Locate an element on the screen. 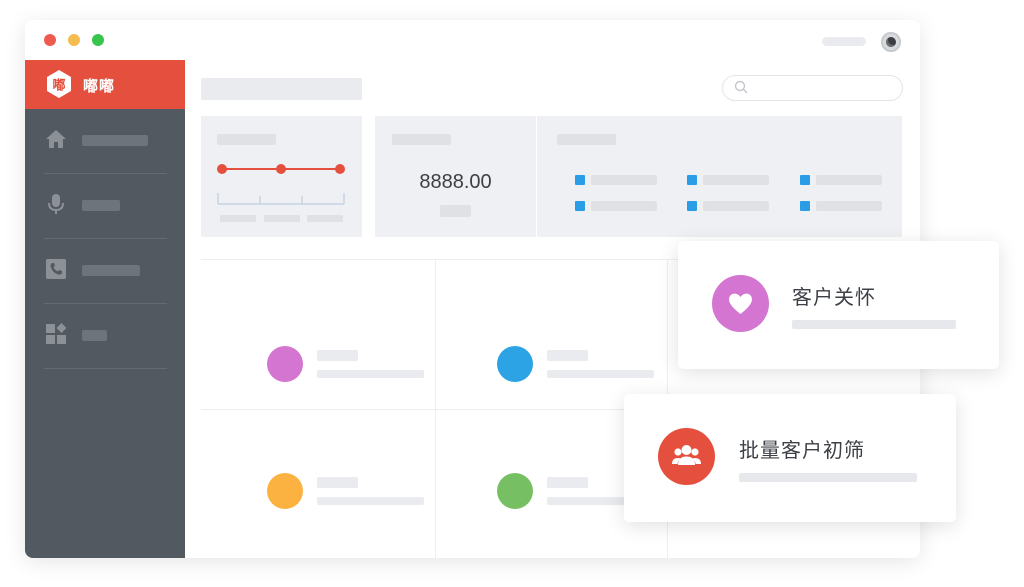 This screenshot has height=587, width=1024. home-icon is located at coordinates (56, 139).